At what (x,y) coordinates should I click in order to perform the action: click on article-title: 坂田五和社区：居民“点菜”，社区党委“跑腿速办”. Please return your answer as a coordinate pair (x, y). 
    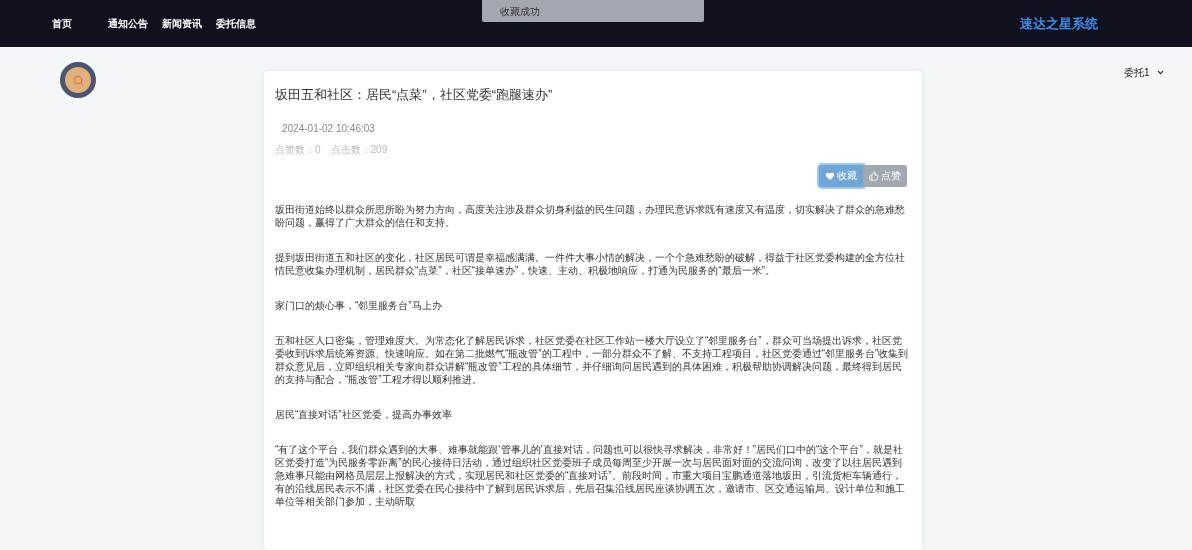
    Looking at the image, I should click on (414, 95).